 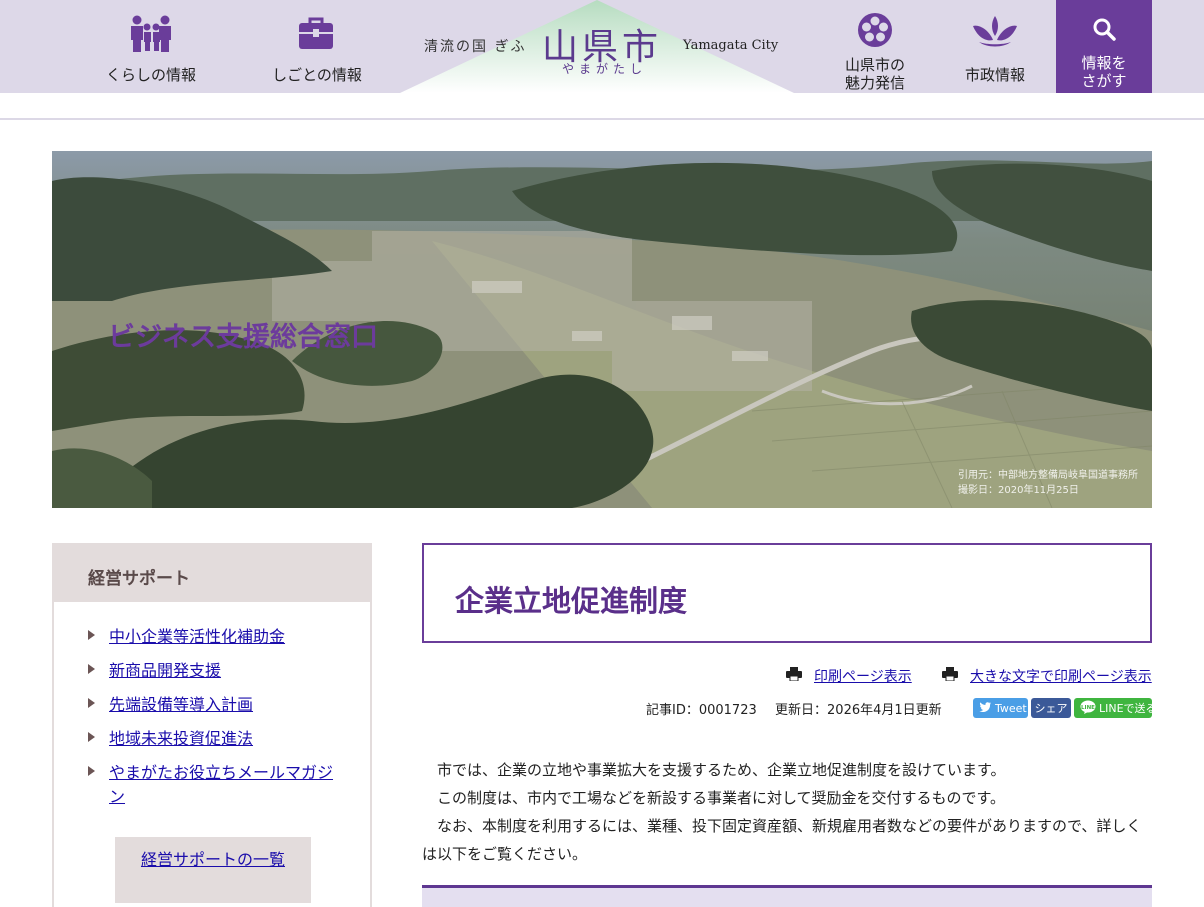 What do you see at coordinates (1048, 475) in the screenshot?
I see `hero-credit-source: 引用元：中部地方整備局岐阜国道事務所` at bounding box center [1048, 475].